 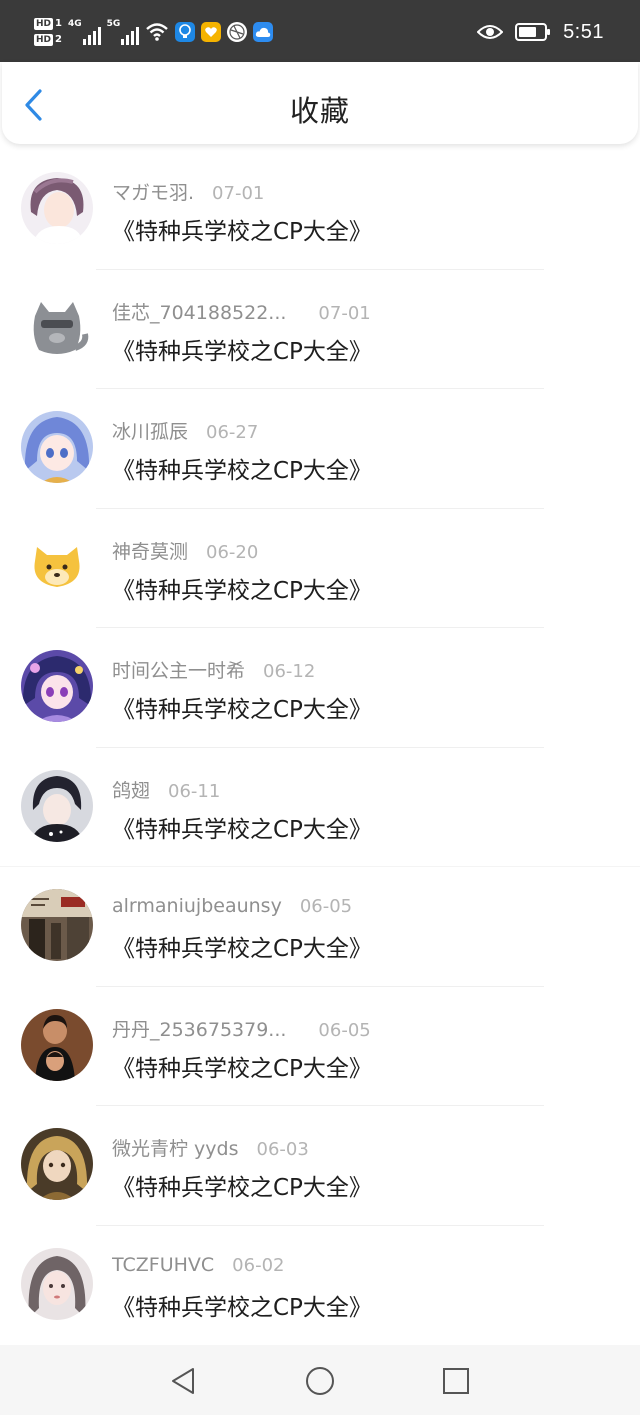 What do you see at coordinates (583, 31) in the screenshot?
I see `clock: 5:51` at bounding box center [583, 31].